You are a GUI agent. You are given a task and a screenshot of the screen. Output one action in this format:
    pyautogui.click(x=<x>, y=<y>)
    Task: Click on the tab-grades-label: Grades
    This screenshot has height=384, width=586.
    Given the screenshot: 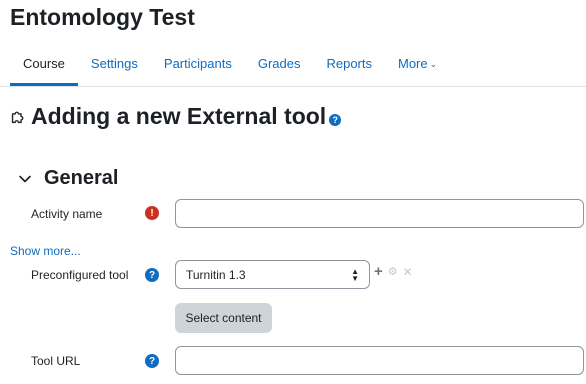 What is the action you would take?
    pyautogui.click(x=279, y=63)
    